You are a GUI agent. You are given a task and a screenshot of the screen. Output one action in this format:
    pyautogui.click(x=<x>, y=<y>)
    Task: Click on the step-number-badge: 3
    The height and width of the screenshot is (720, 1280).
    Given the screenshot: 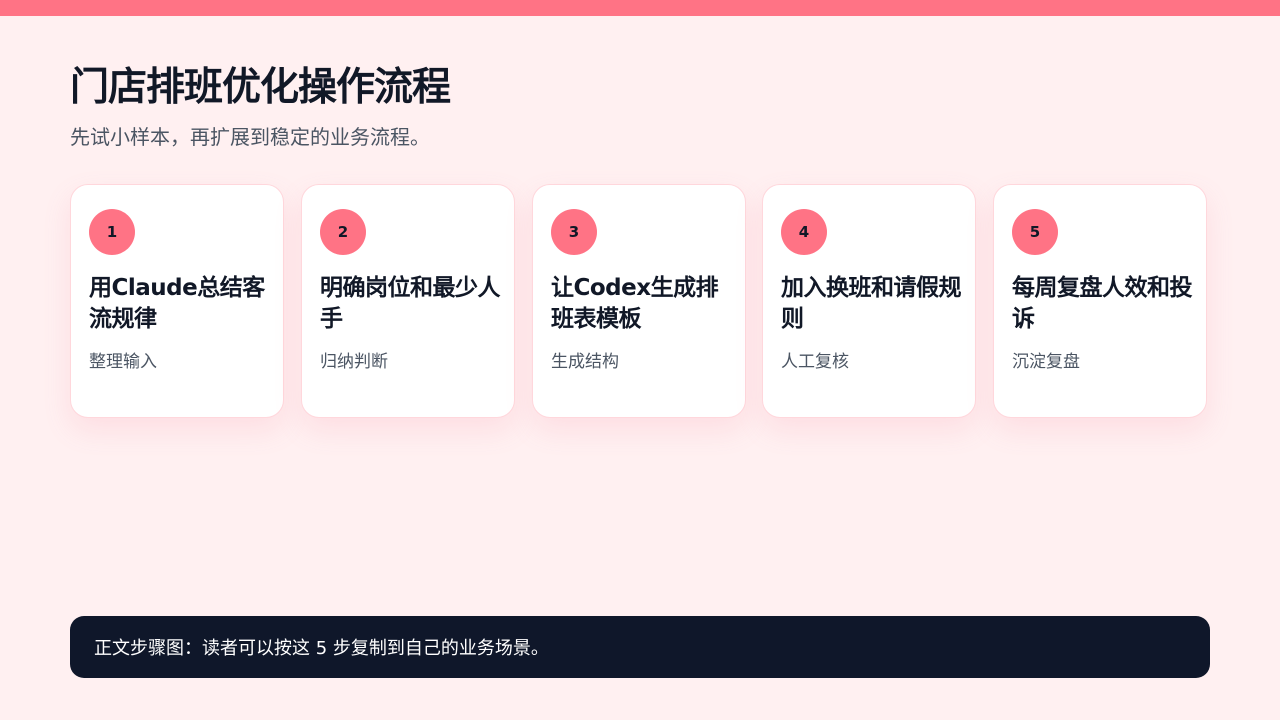 What is the action you would take?
    pyautogui.click(x=574, y=232)
    